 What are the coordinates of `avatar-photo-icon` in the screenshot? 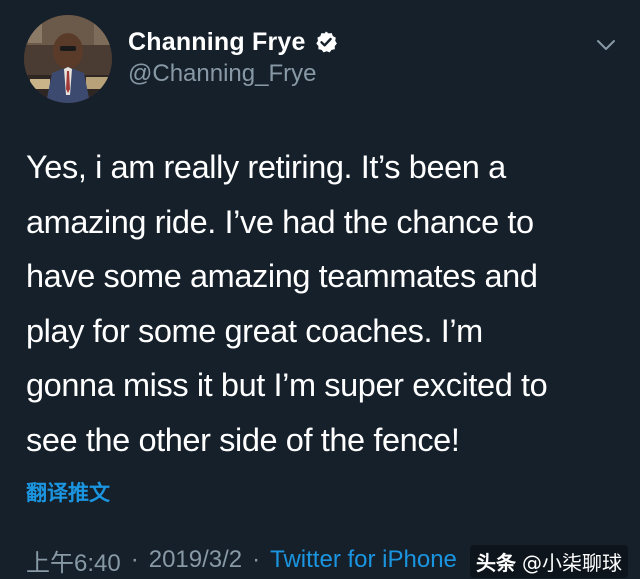 It's located at (68, 59).